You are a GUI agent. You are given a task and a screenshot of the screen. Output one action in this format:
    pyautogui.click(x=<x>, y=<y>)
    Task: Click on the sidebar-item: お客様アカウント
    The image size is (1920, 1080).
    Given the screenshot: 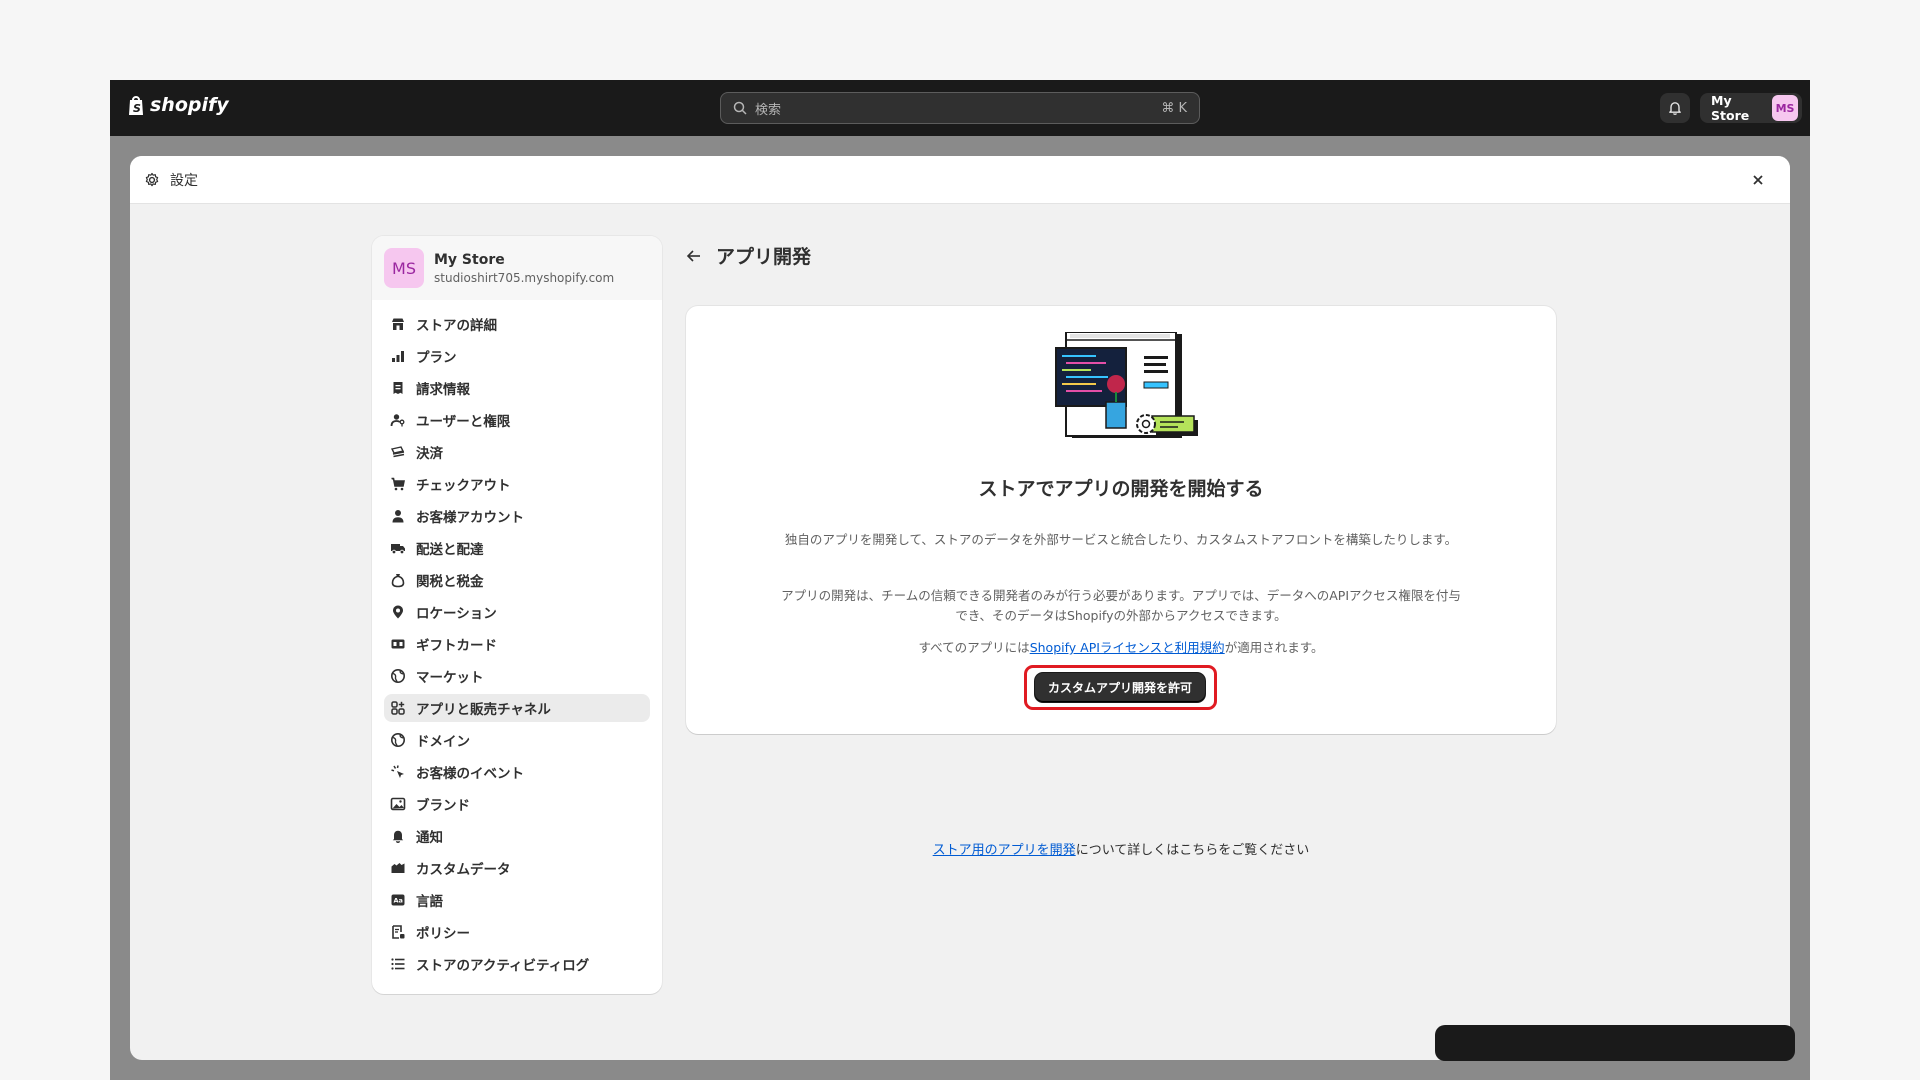 What is the action you would take?
    pyautogui.click(x=517, y=516)
    